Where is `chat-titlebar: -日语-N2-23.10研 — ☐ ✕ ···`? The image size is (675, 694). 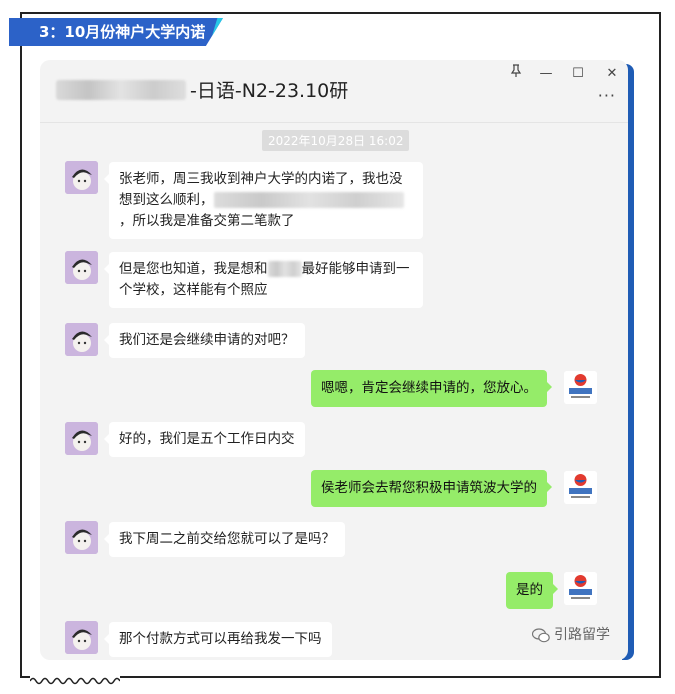 chat-titlebar: -日语-N2-23.10研 — ☐ ✕ ··· is located at coordinates (334, 90).